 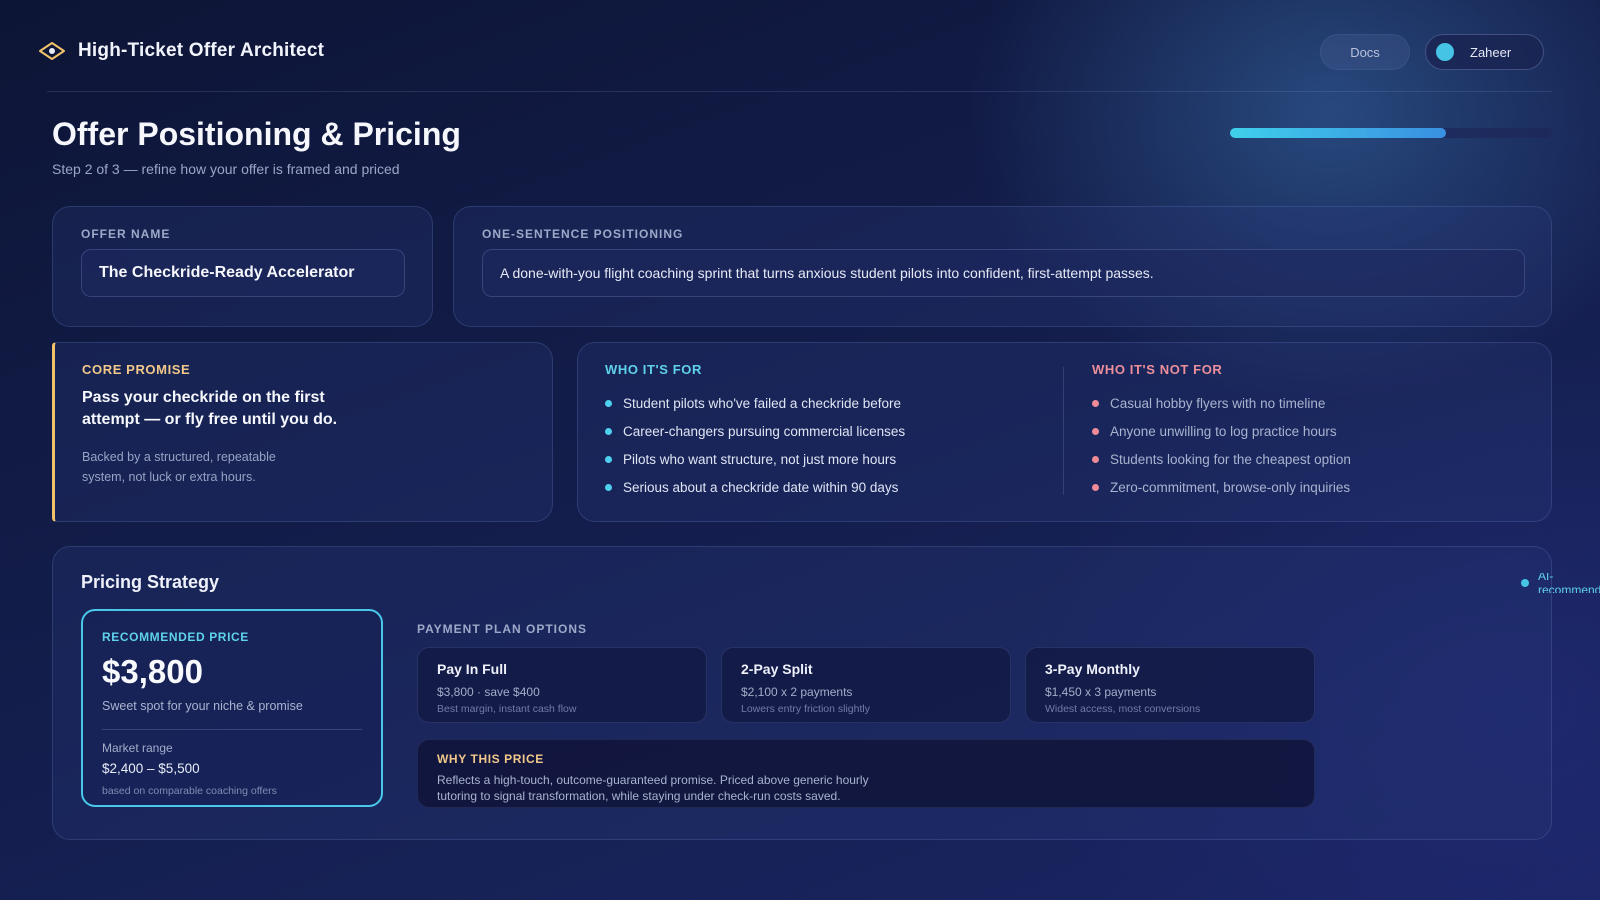 What do you see at coordinates (150, 582) in the screenshot?
I see `pricing-title: Pricing Strategy` at bounding box center [150, 582].